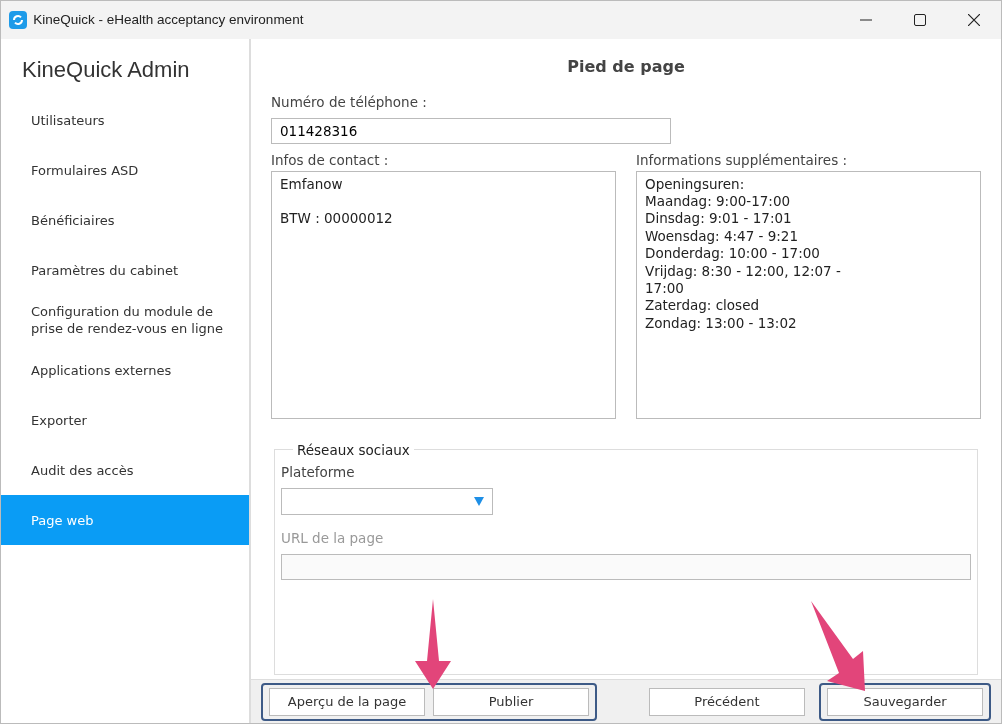  Describe the element at coordinates (125, 470) in the screenshot. I see `sidebar-item: Audit des accès` at that location.